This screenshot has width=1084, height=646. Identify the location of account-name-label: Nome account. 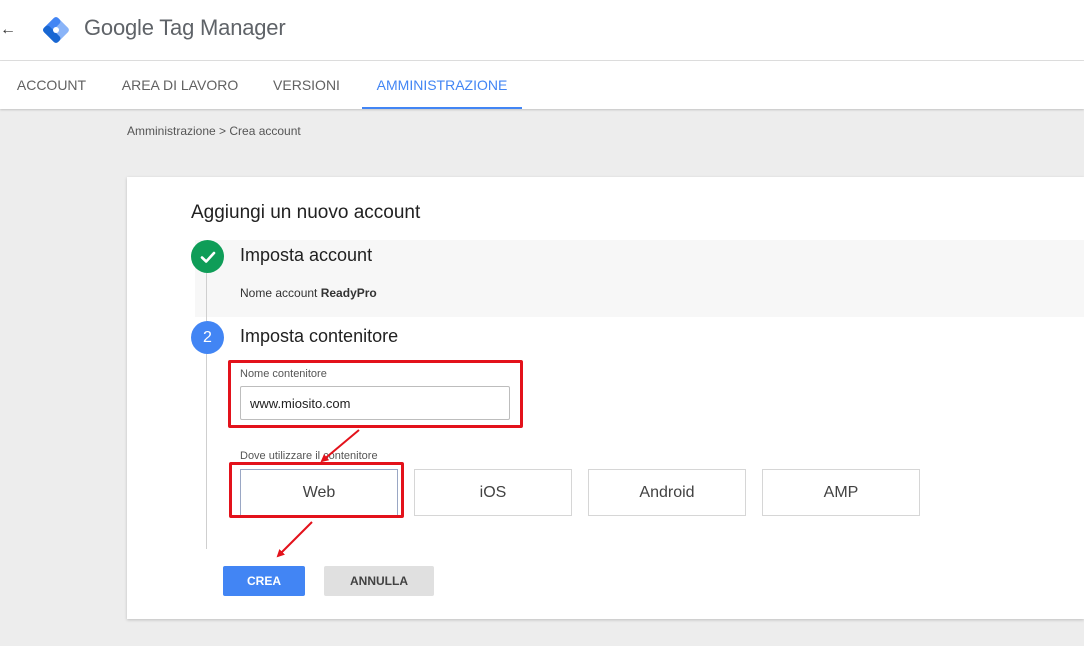
(279, 293).